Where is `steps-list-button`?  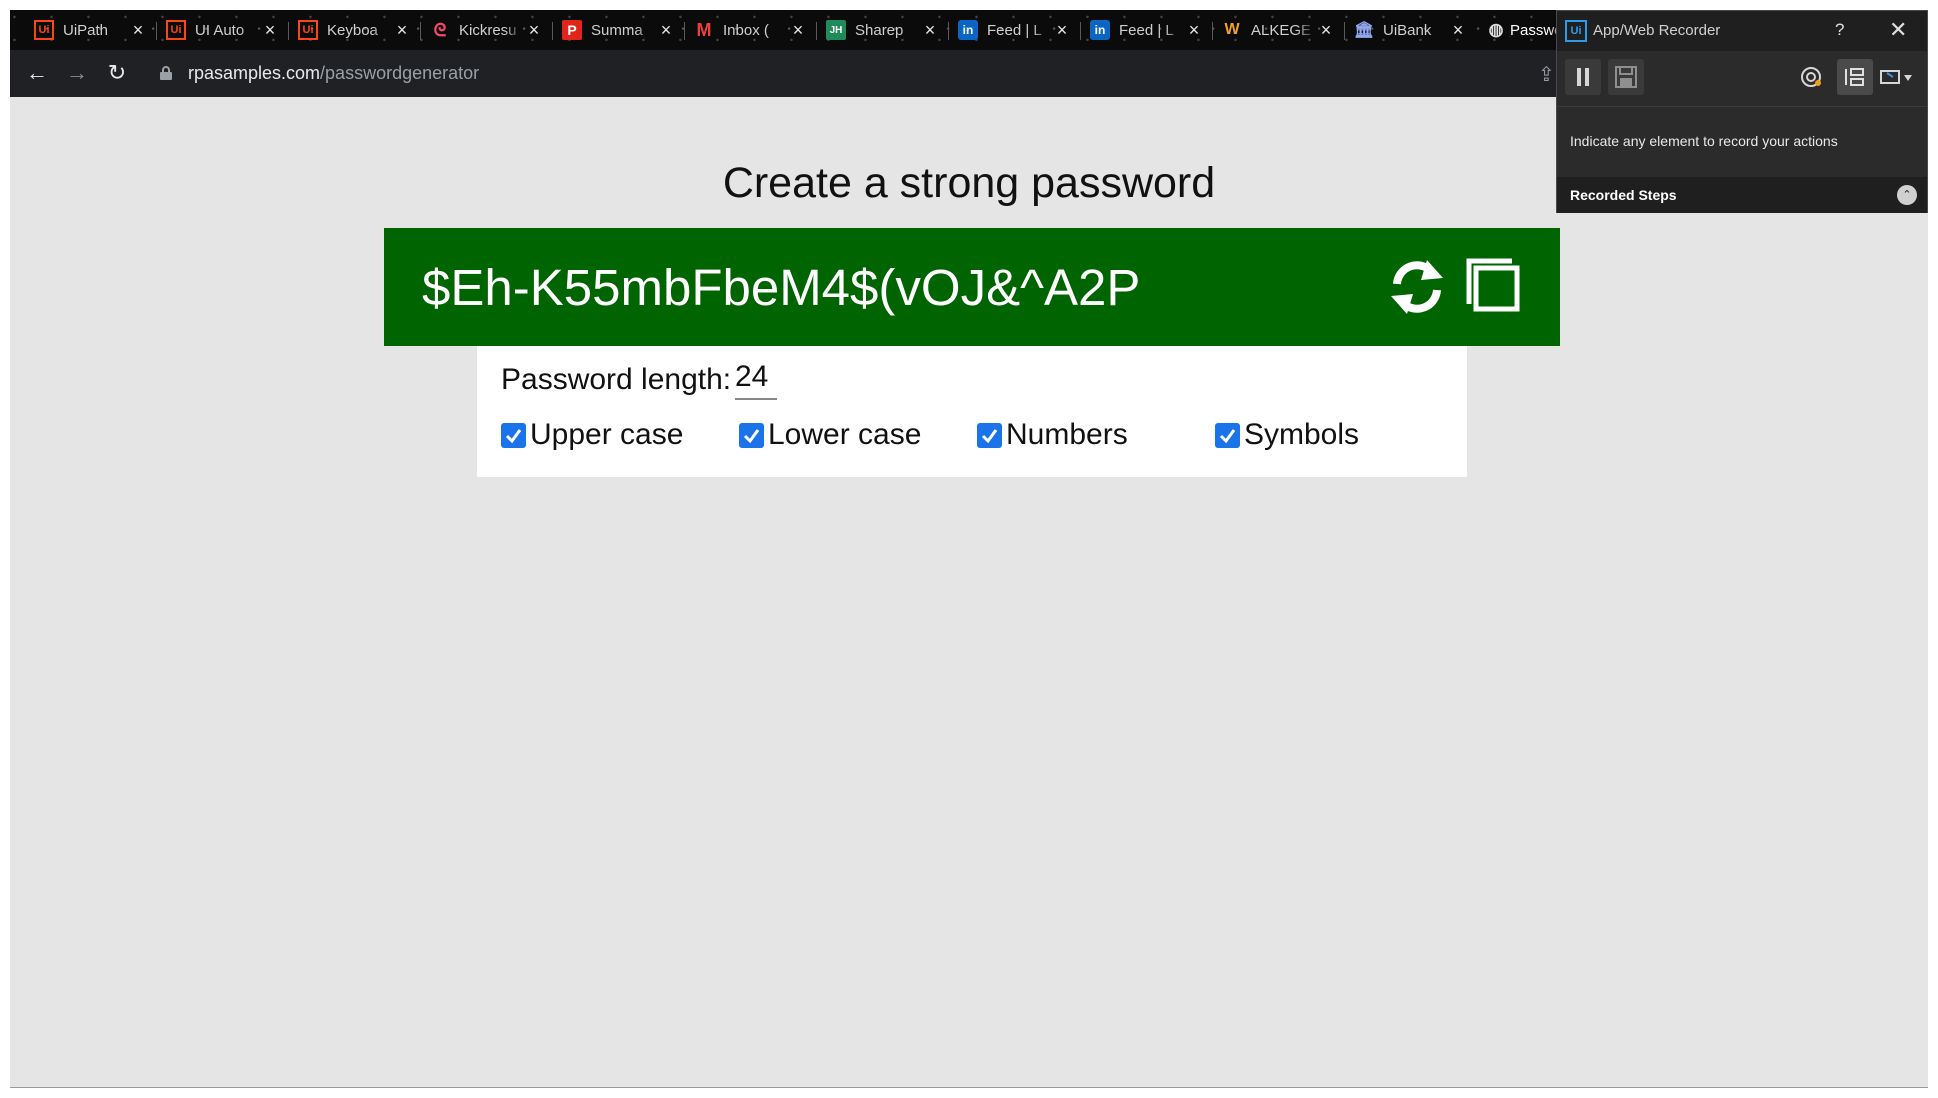 steps-list-button is located at coordinates (1855, 77).